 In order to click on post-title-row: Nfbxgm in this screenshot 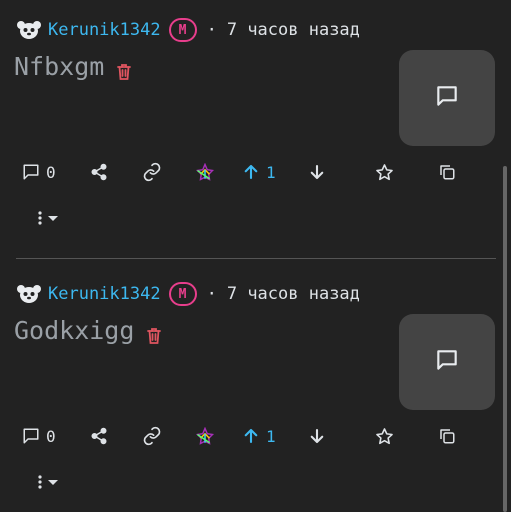, I will do `click(73, 66)`.